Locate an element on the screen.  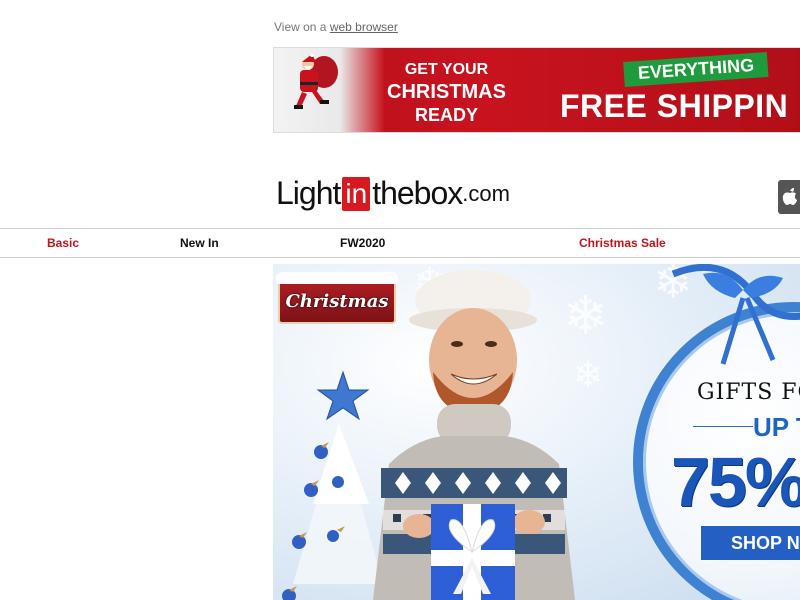
ribbon-icon is located at coordinates (735, 314).